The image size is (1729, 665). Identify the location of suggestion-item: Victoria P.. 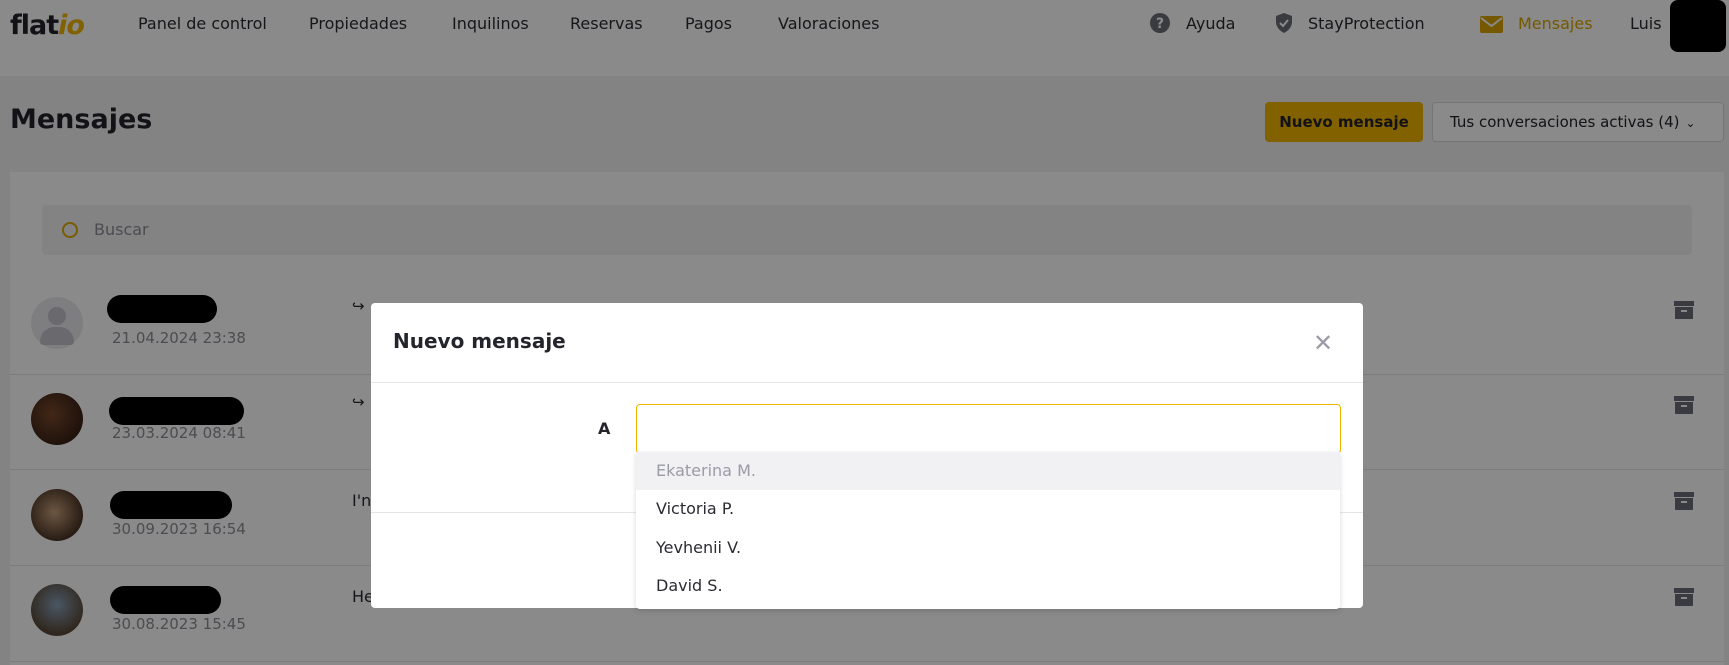
(988, 509).